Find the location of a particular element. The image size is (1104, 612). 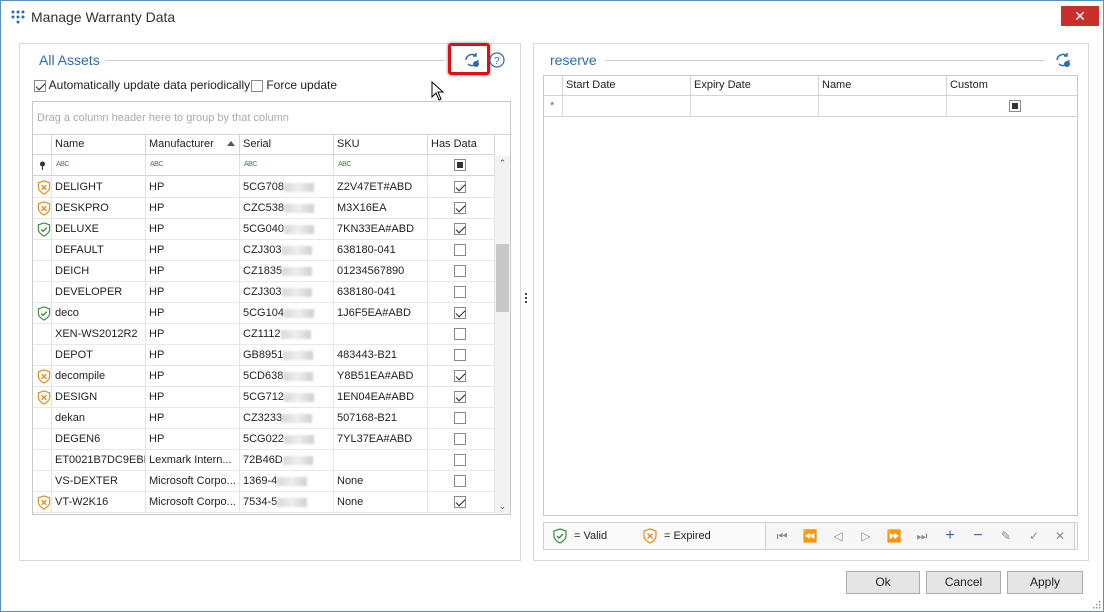

table-row: DESIGN HP 5CG712 1EN04EA#ABD is located at coordinates (264, 397).